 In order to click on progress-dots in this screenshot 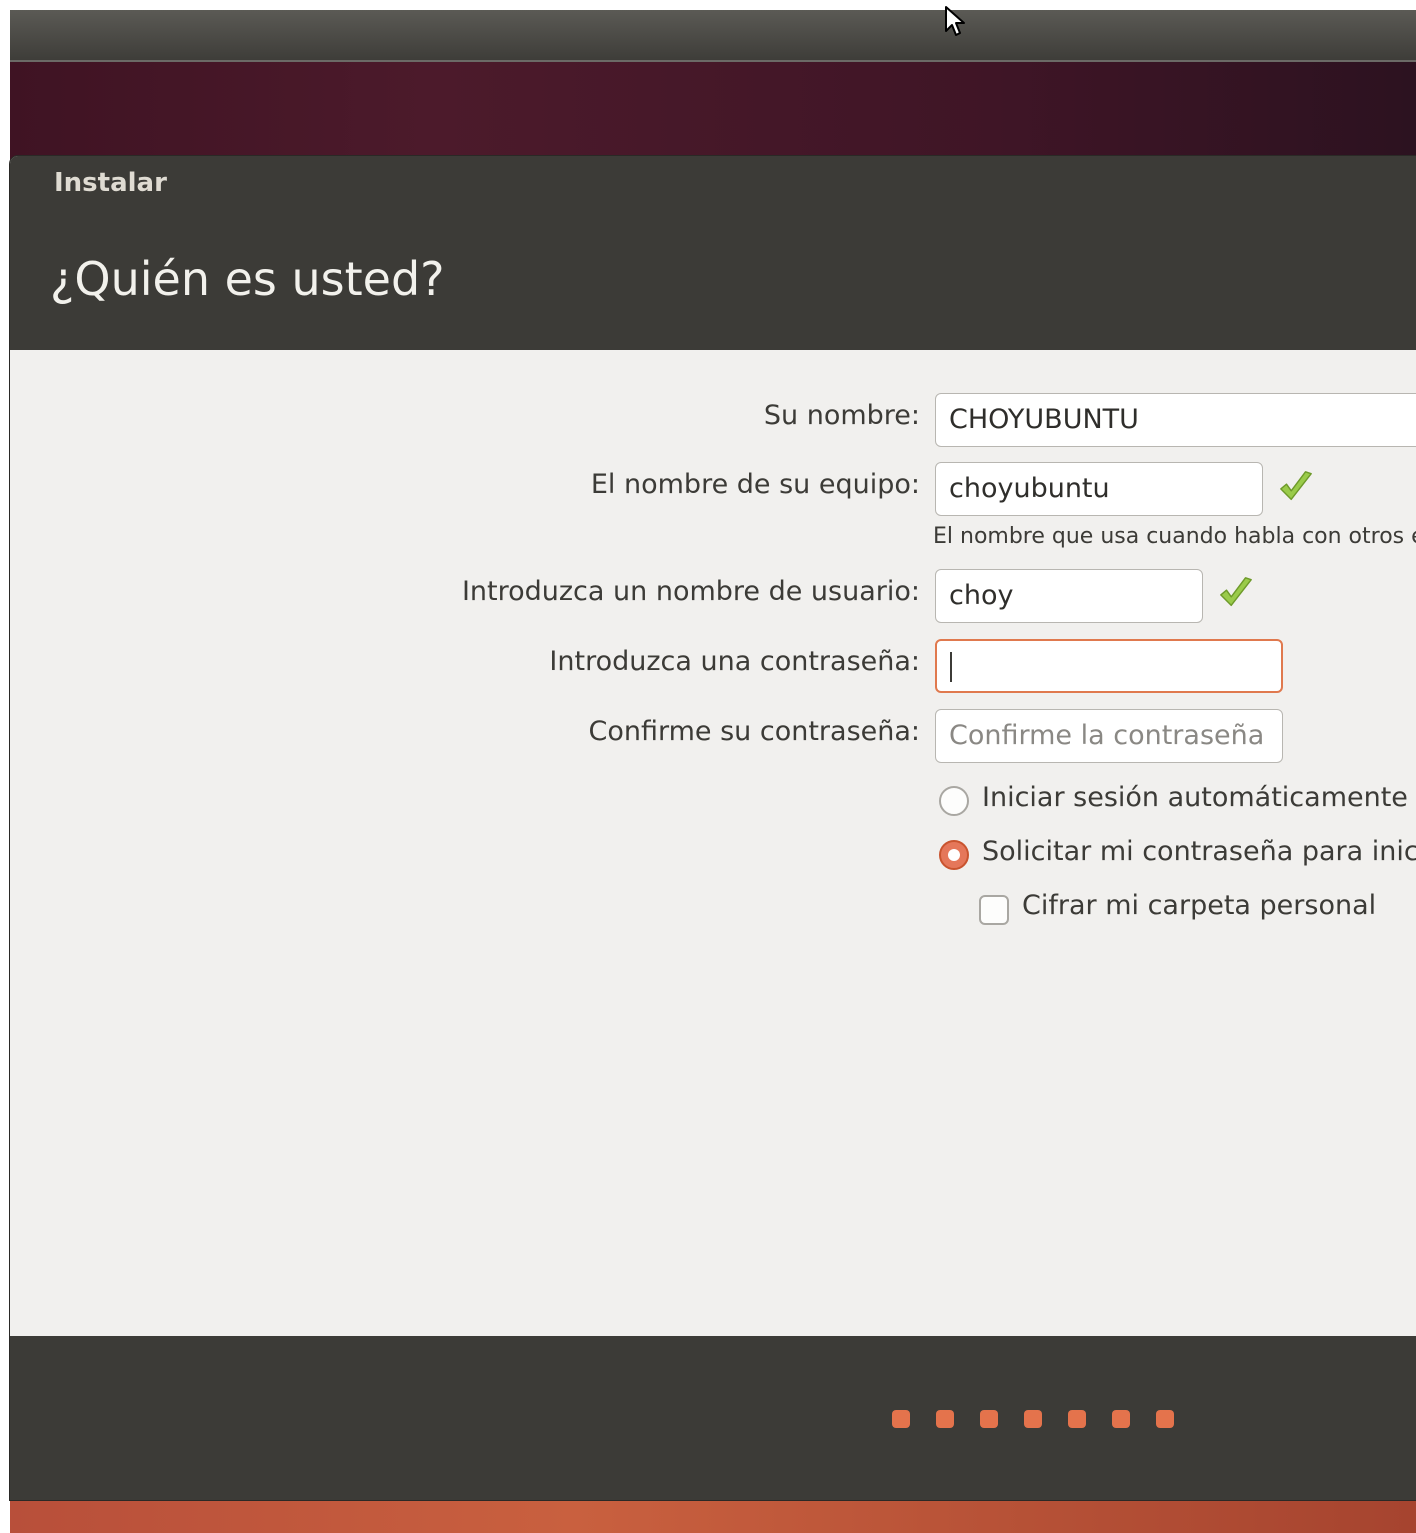, I will do `click(1033, 1419)`.